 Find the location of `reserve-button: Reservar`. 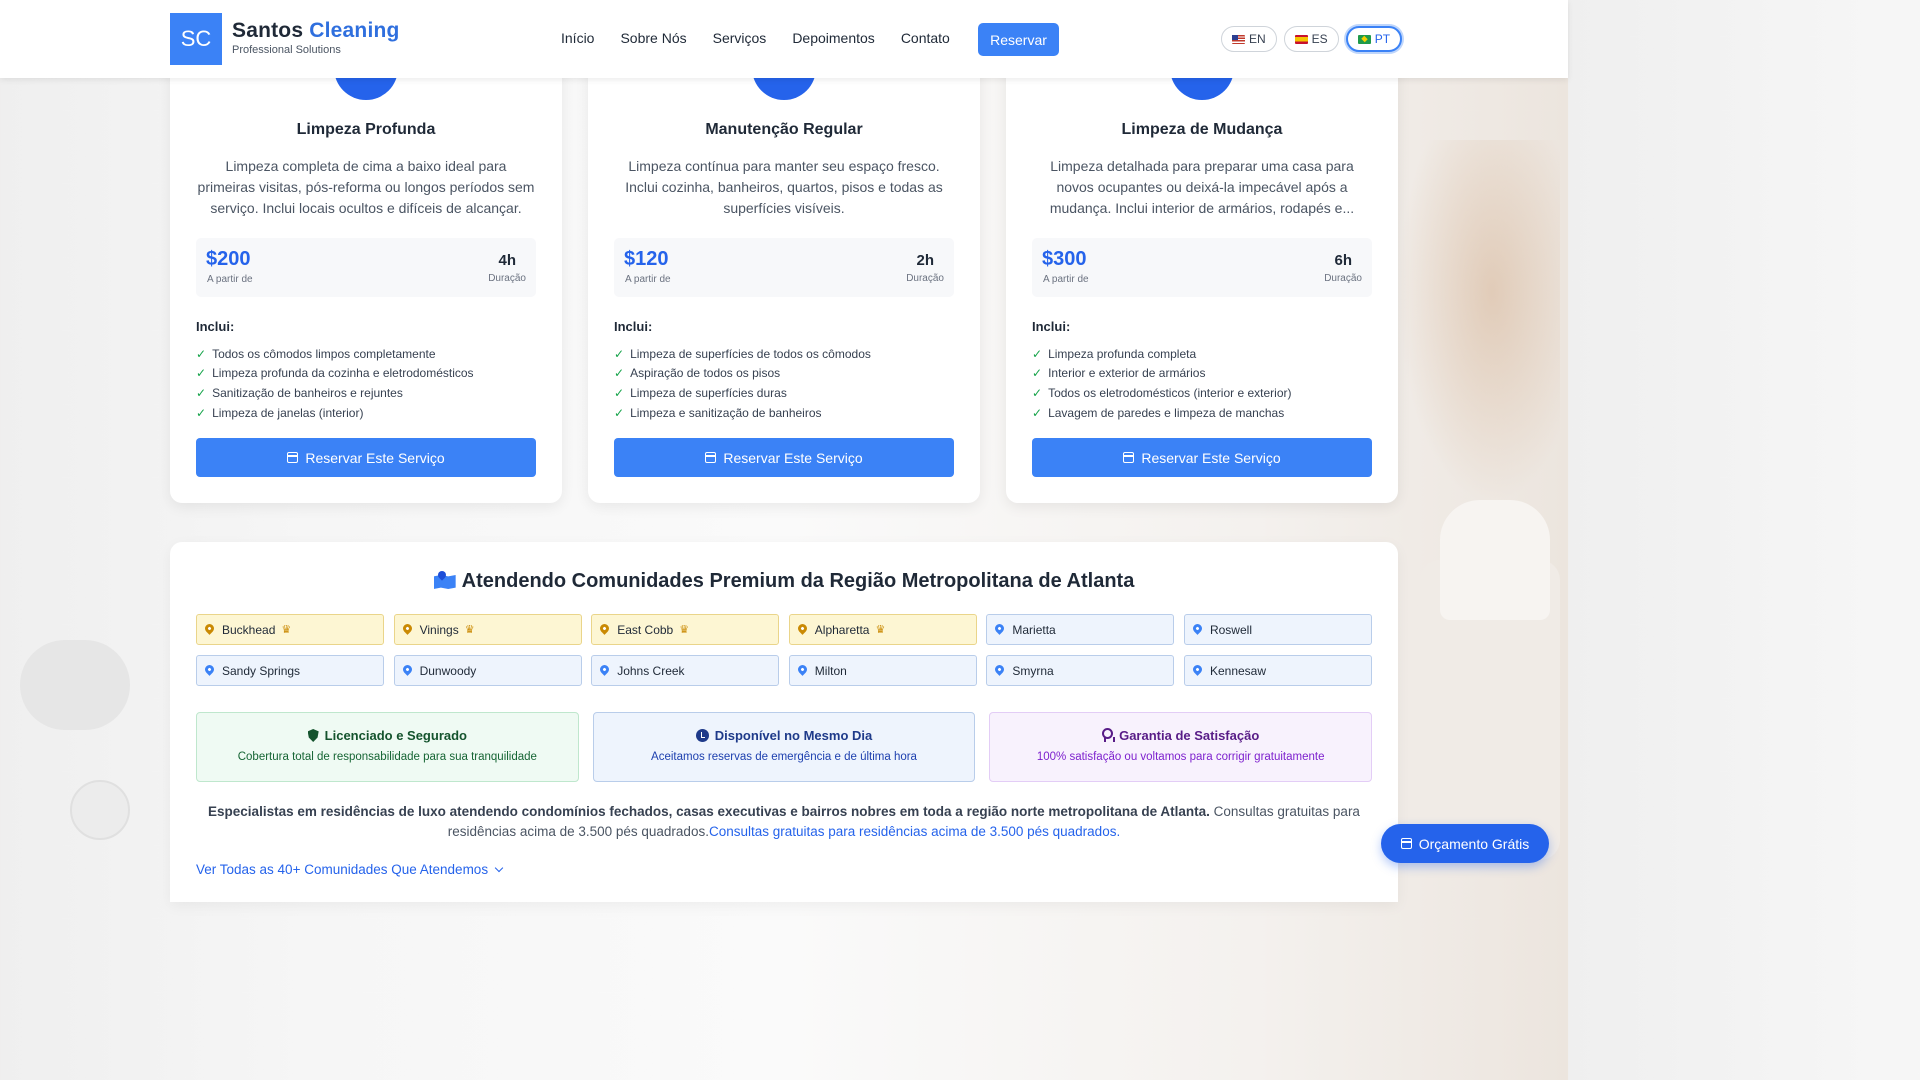

reserve-button: Reservar is located at coordinates (1018, 39).